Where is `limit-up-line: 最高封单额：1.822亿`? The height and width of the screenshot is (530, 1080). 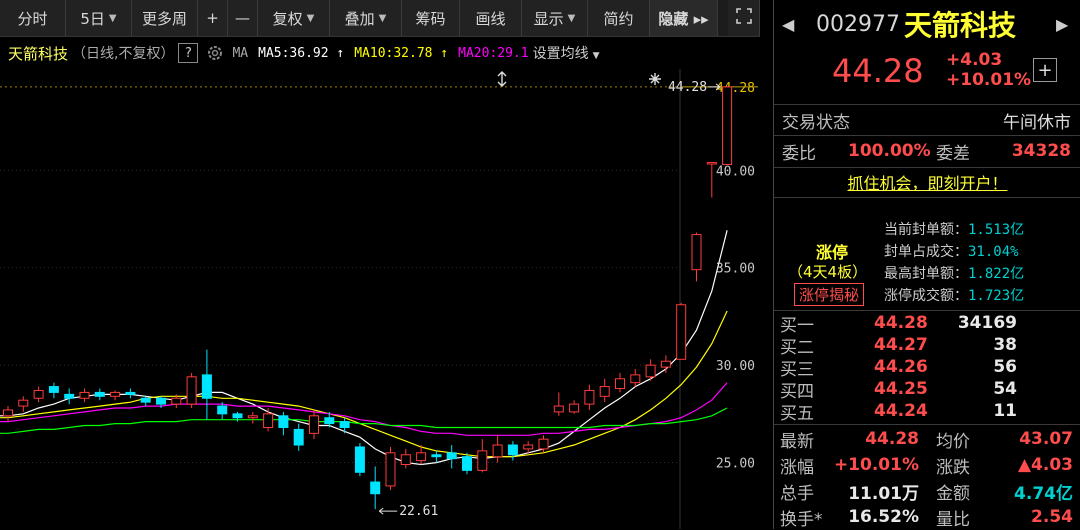 limit-up-line: 最高封单额：1.822亿 is located at coordinates (954, 273).